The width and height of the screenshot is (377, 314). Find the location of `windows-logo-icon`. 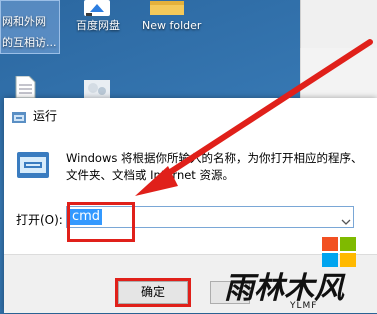

windows-logo-icon is located at coordinates (339, 254).